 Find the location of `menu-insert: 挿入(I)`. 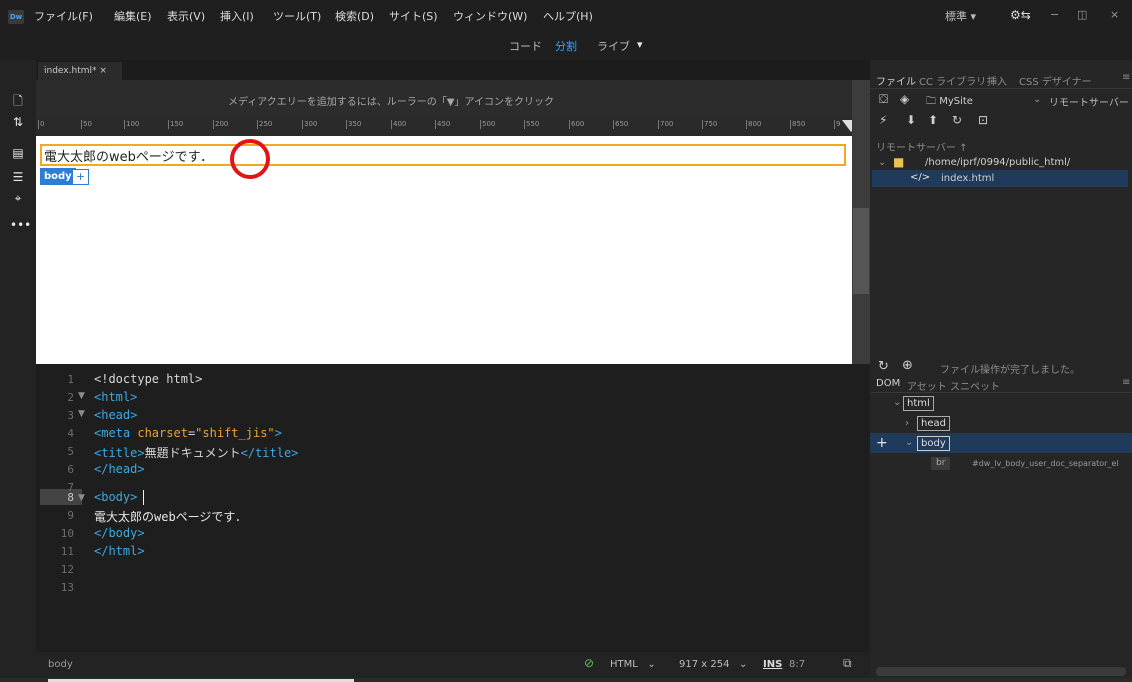

menu-insert: 挿入(I) is located at coordinates (237, 16).